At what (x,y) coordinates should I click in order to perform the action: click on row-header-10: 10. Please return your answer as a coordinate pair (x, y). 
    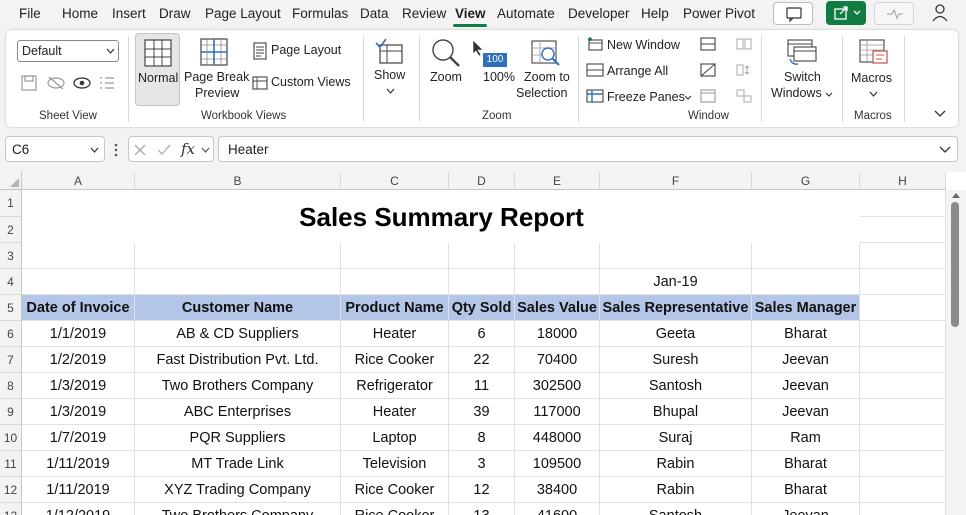
    Looking at the image, I should click on (11, 438).